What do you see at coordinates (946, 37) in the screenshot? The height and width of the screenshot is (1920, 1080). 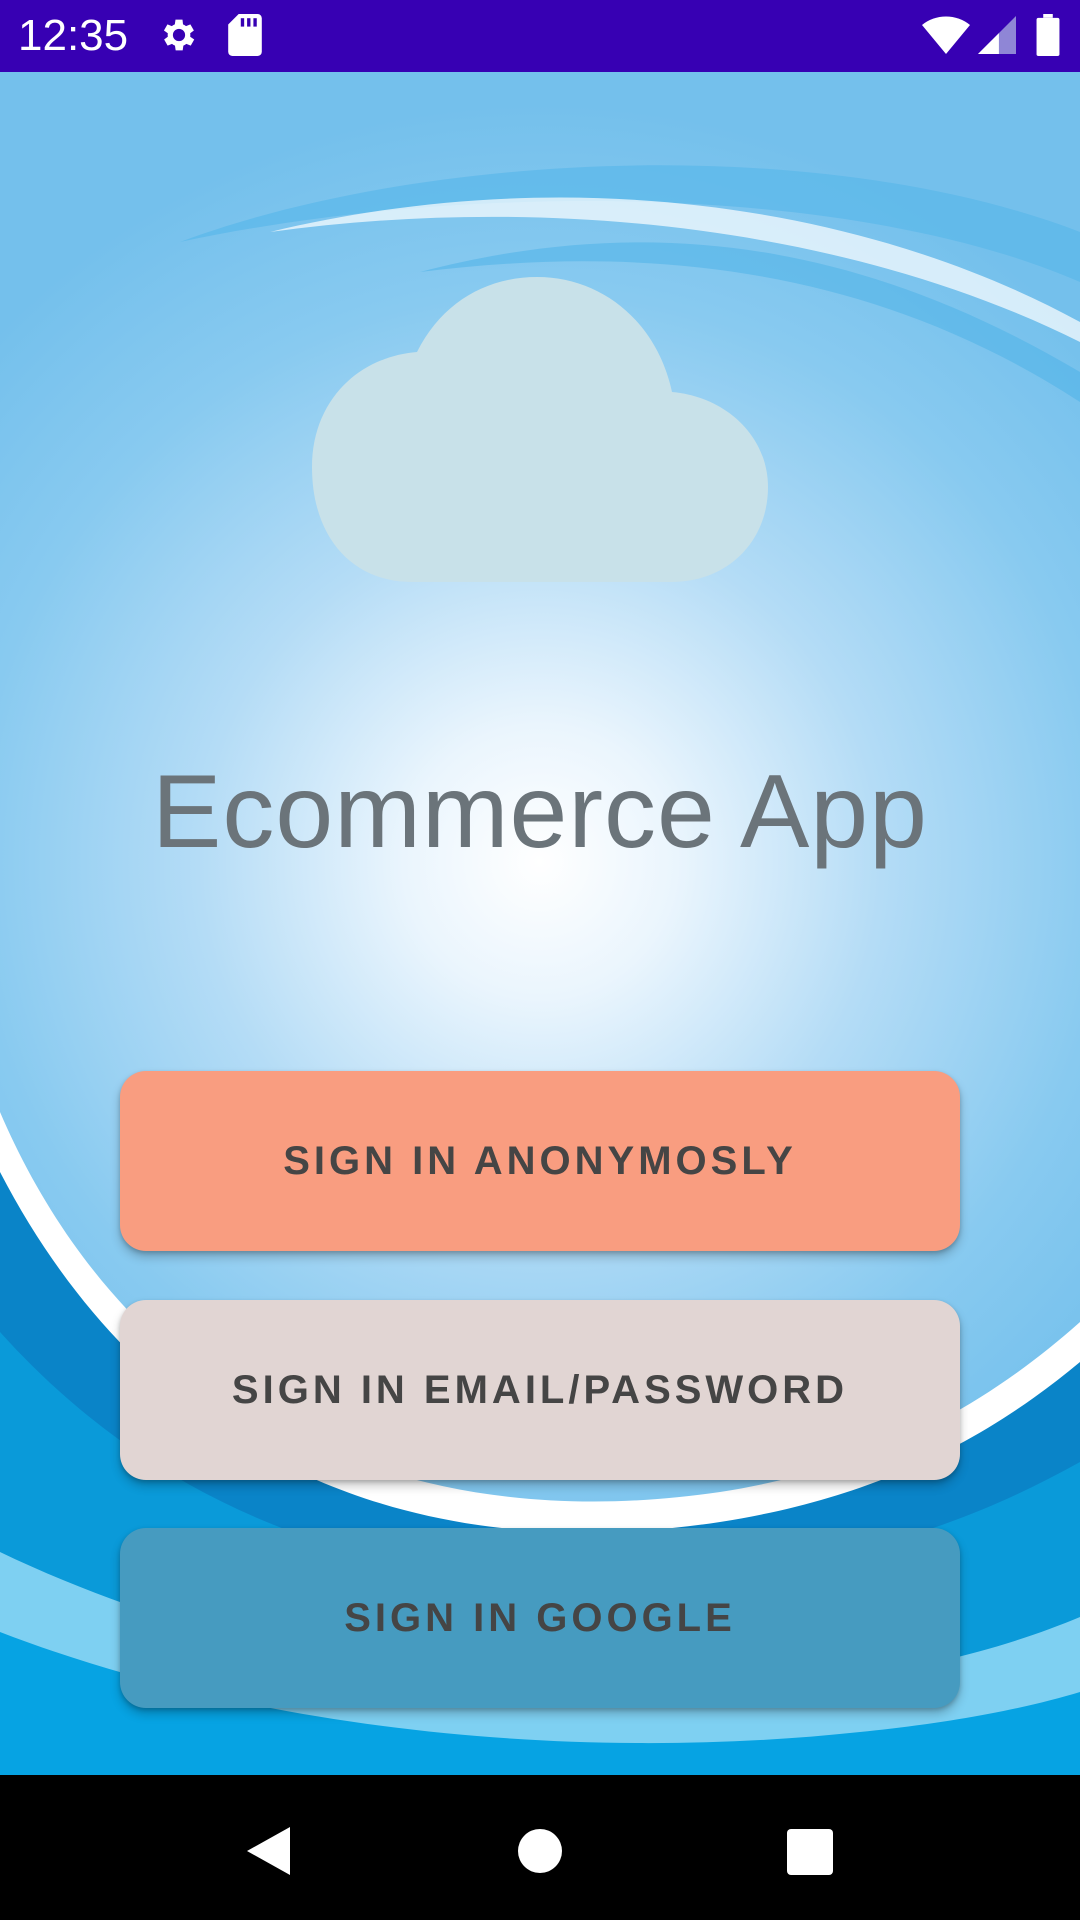 I see `wifi-icon` at bounding box center [946, 37].